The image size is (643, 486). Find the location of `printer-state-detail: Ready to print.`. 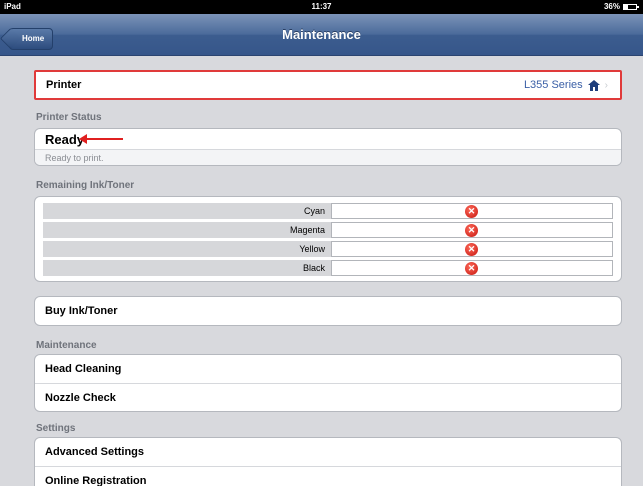

printer-state-detail: Ready to print. is located at coordinates (328, 157).